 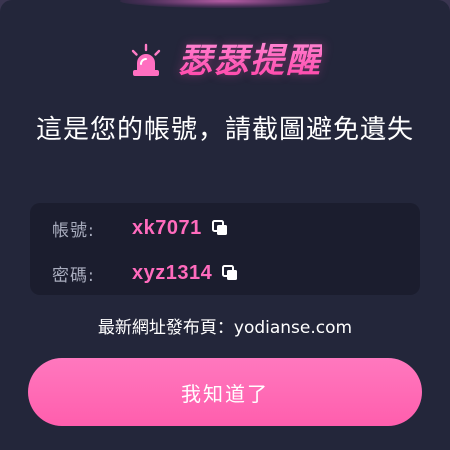 I want to click on password-label: 密碼:, so click(x=73, y=275).